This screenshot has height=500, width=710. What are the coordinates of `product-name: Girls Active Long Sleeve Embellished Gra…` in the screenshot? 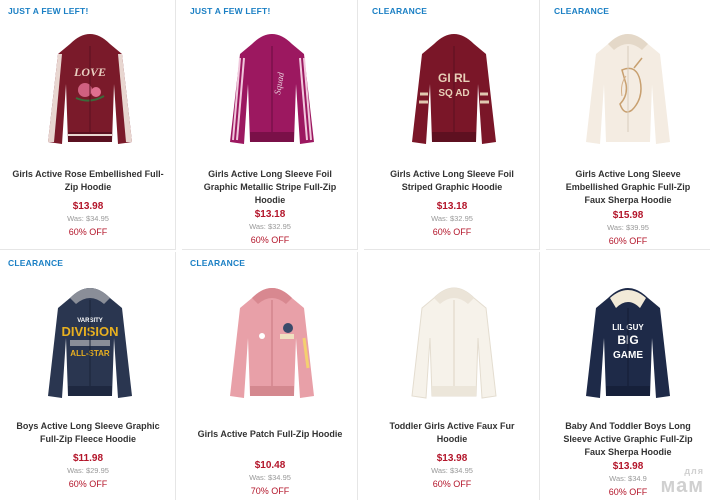 It's located at (628, 187).